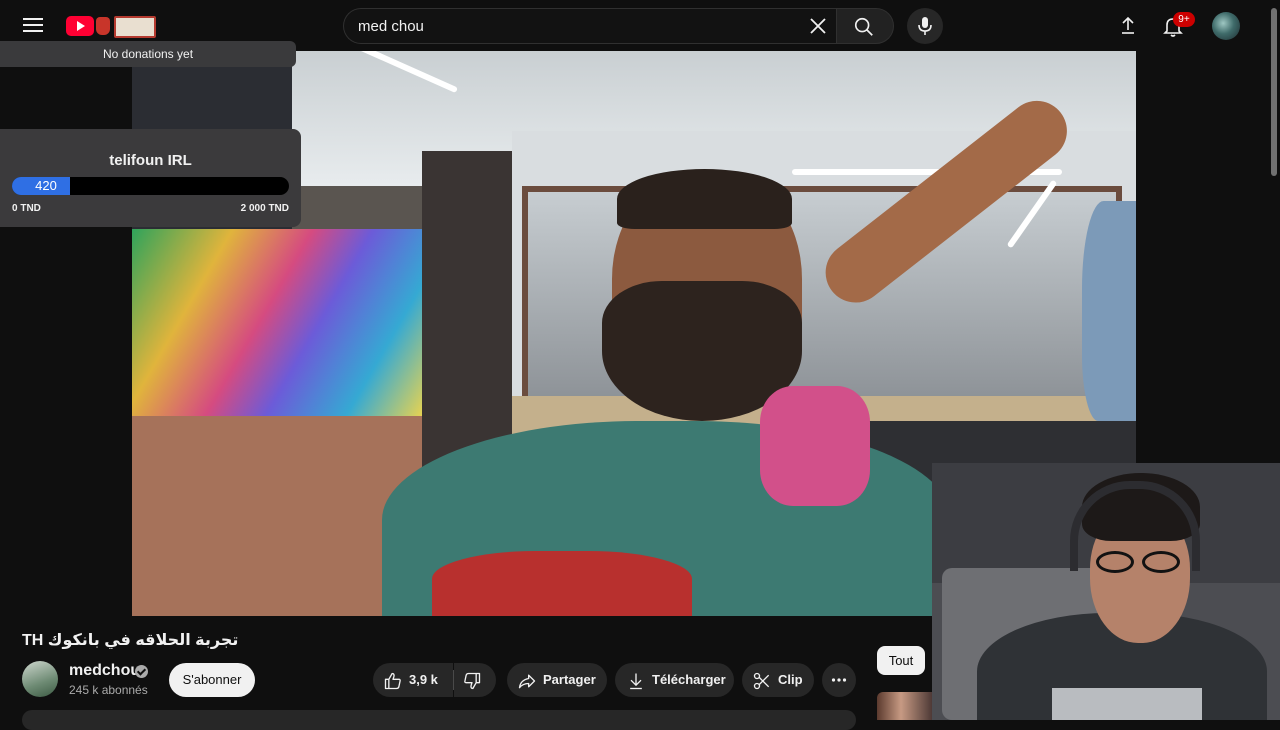 The width and height of the screenshot is (1280, 730). Describe the element at coordinates (439, 720) in the screenshot. I see `description-box` at that location.